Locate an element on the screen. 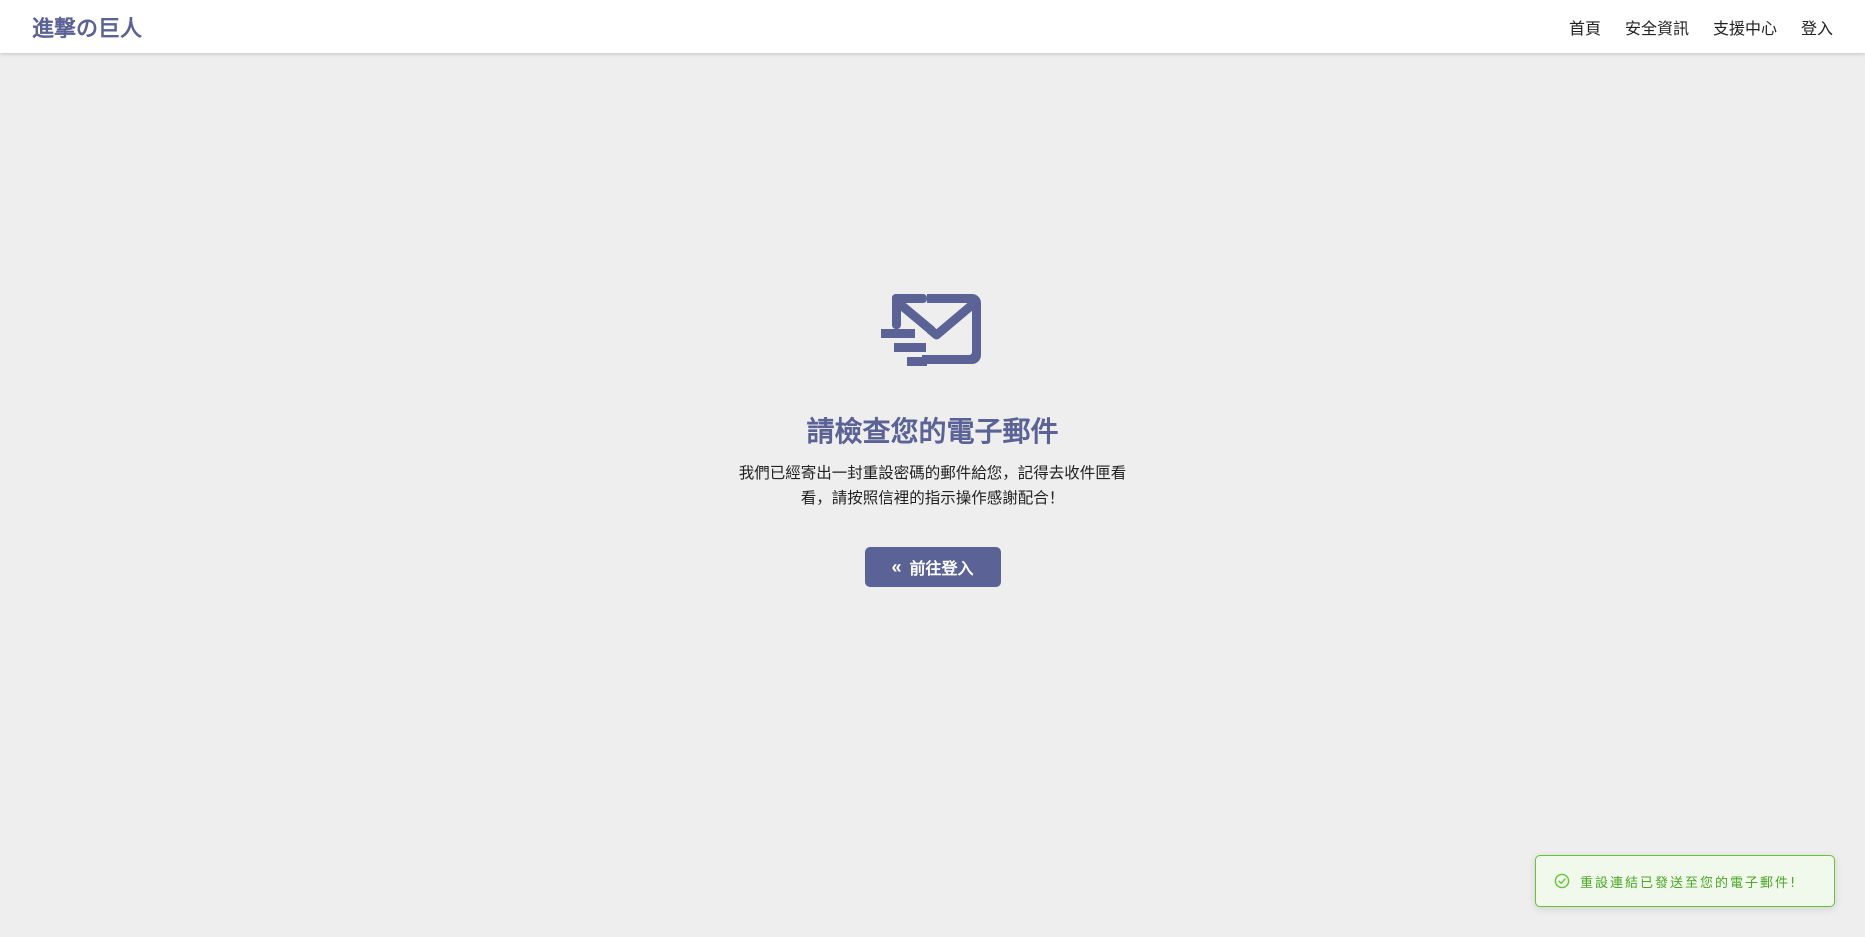 The height and width of the screenshot is (937, 1865). go-to-login-button: « 前往登入 is located at coordinates (932, 567).